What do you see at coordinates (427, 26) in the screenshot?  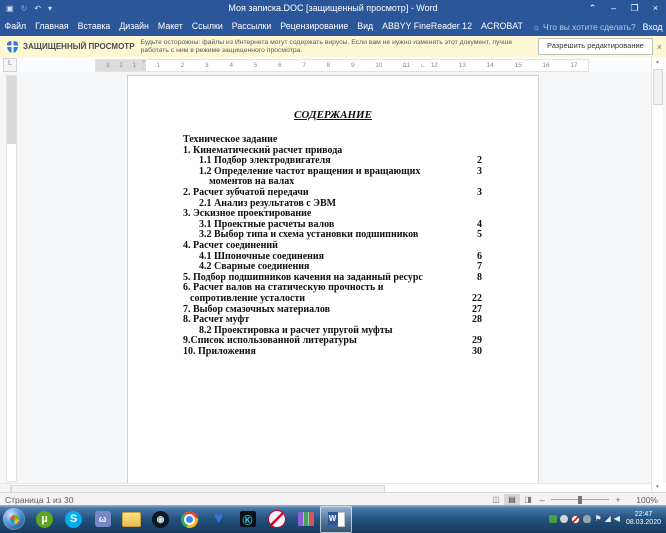 I see `ribbon-tab: ABBYY FineReader 12` at bounding box center [427, 26].